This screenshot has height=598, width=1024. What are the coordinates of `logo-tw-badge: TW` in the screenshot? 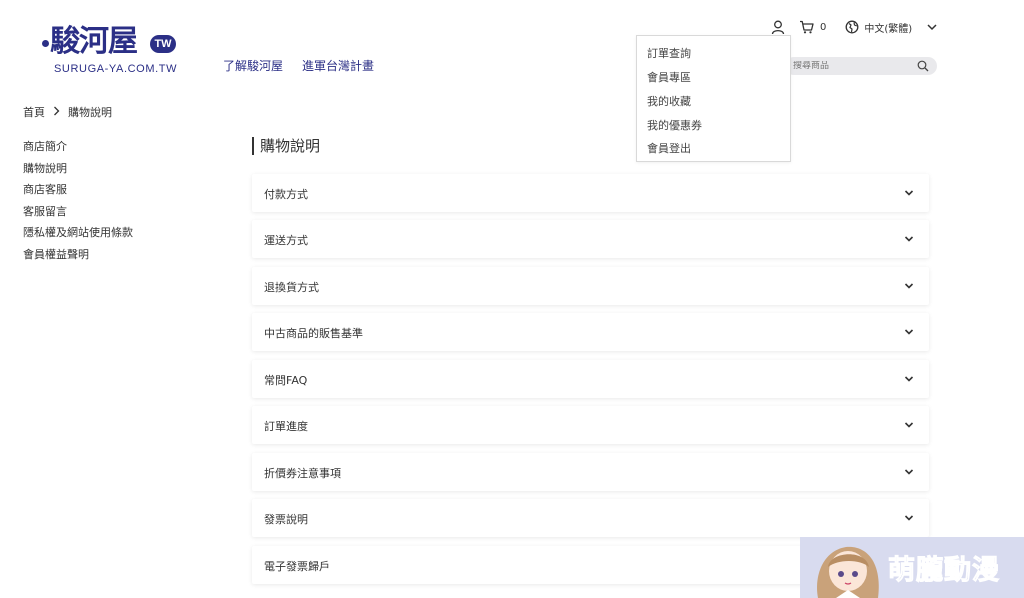 It's located at (163, 44).